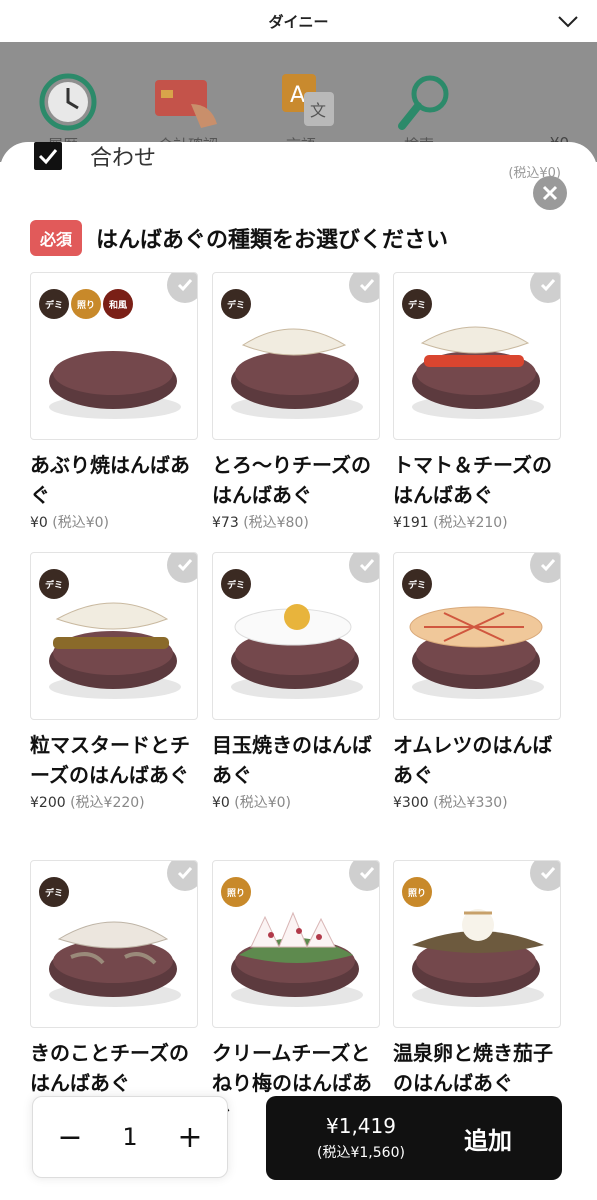 This screenshot has width=597, height=1200. I want to click on app-header: ダイニー, so click(298, 21).